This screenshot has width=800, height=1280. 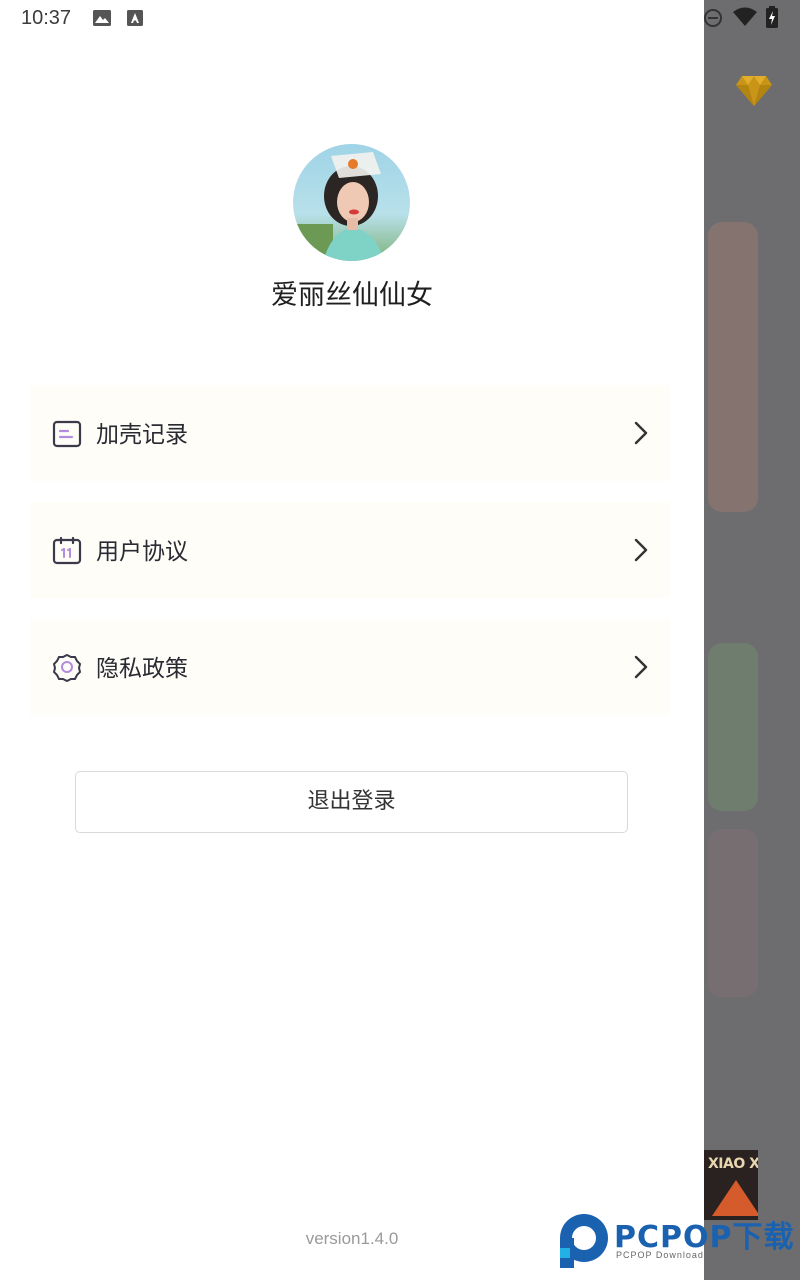 What do you see at coordinates (142, 669) in the screenshot?
I see `menu-item-label: 隐私政策` at bounding box center [142, 669].